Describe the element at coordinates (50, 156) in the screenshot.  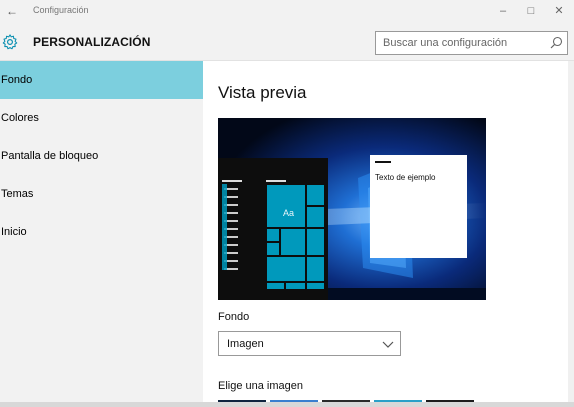
I see `sidebar-item-label: Pantalla de bloqueo` at that location.